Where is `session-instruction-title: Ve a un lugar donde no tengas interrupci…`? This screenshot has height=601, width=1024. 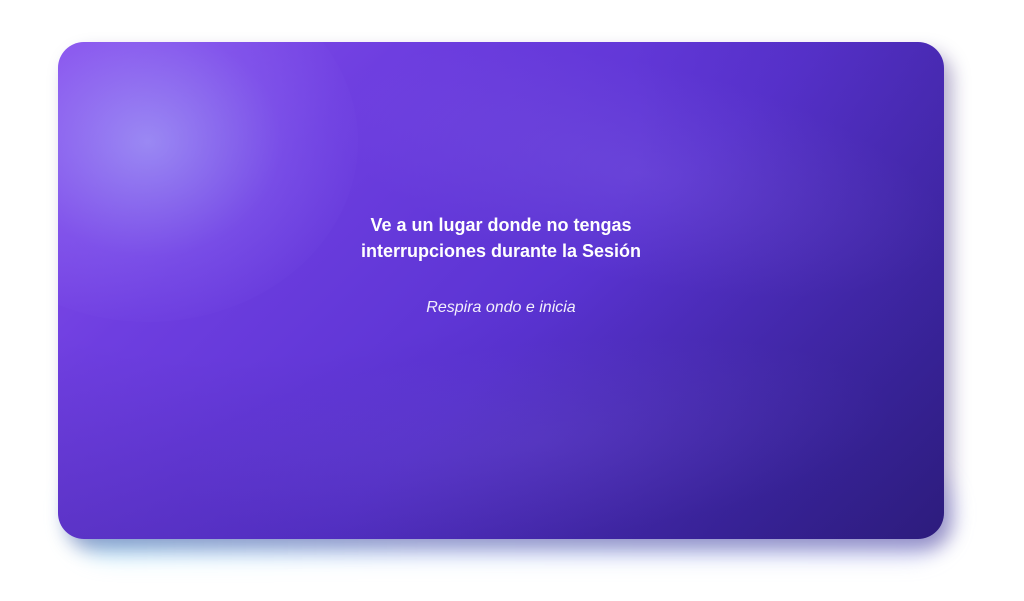
session-instruction-title: Ve a un lugar donde no tengas interrupci… is located at coordinates (501, 238).